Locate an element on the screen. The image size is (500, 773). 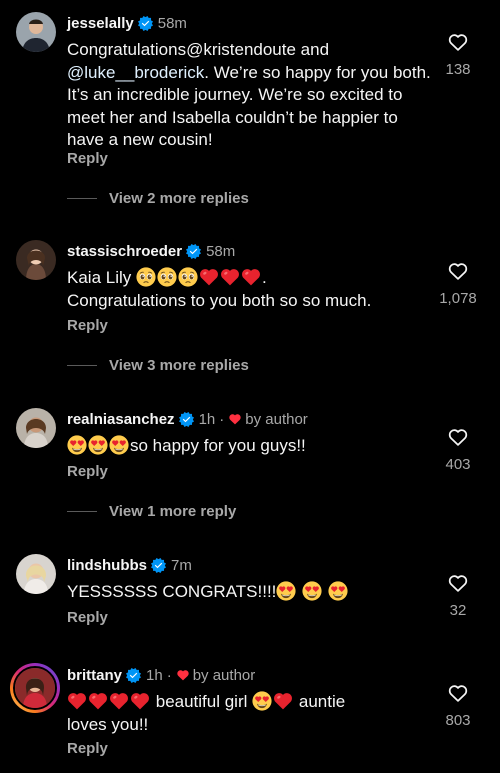
like-count: 138 is located at coordinates (458, 69).